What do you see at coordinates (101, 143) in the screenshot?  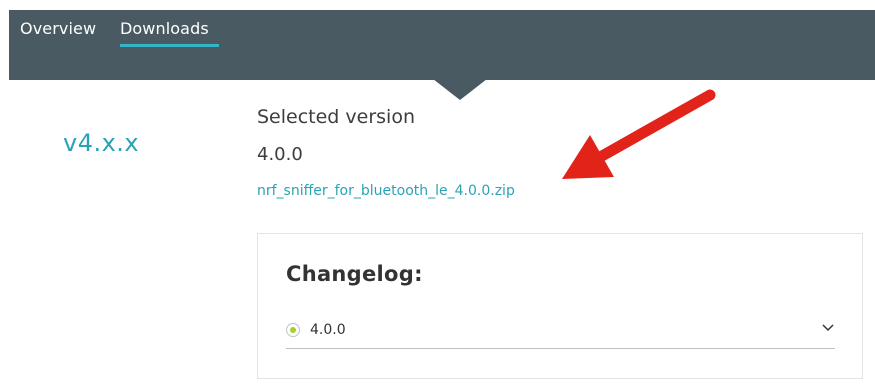 I see `version-series-label: v4.x.x` at bounding box center [101, 143].